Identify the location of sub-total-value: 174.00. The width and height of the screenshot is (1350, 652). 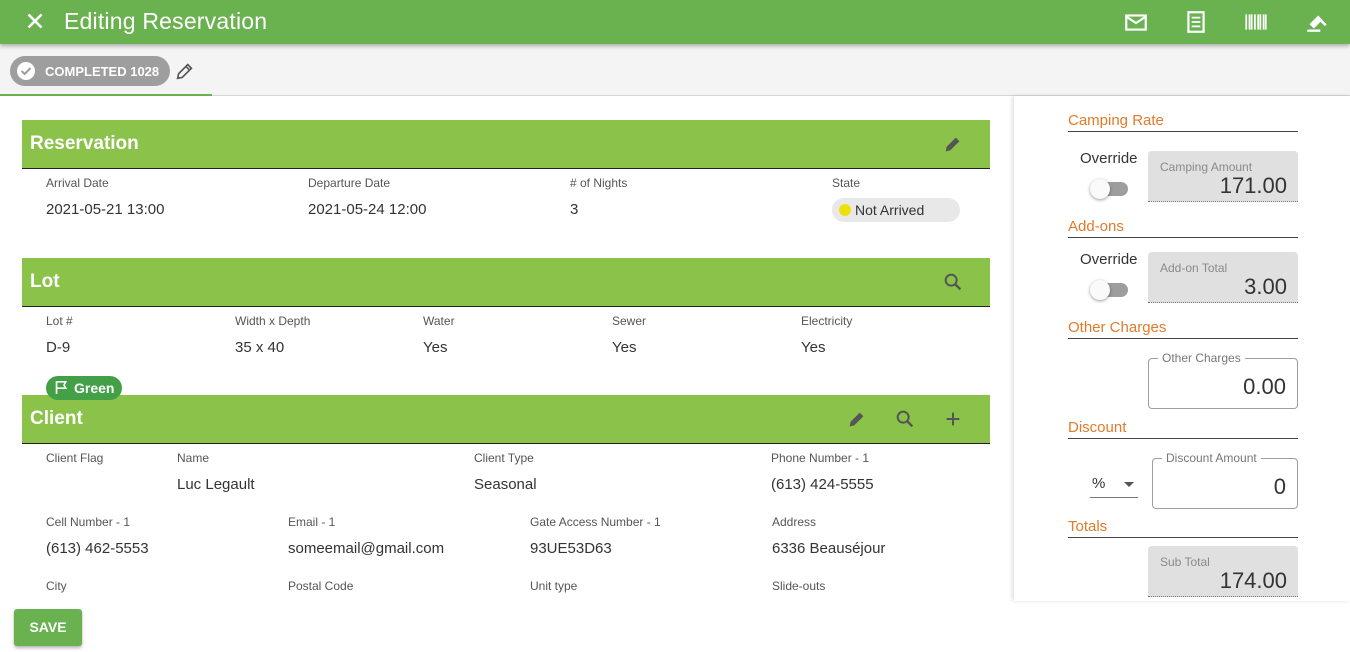
(1253, 580).